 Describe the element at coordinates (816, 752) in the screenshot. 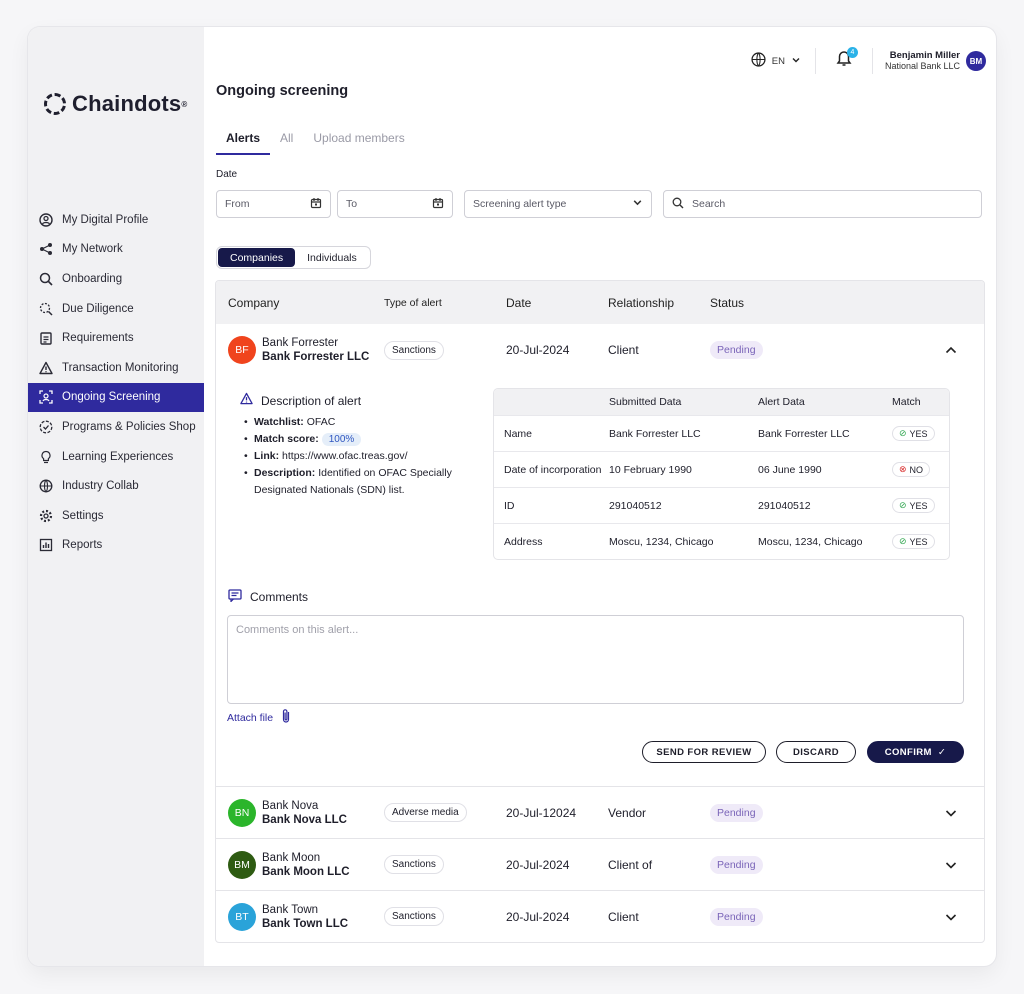

I see `discard-button: DISCARD` at that location.